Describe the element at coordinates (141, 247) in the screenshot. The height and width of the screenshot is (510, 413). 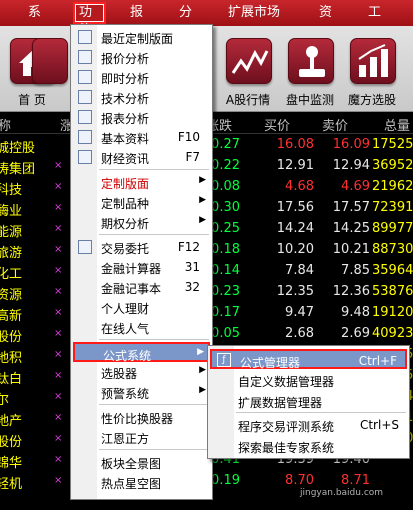
I see `menu-item-10: 交易委托 F12` at that location.